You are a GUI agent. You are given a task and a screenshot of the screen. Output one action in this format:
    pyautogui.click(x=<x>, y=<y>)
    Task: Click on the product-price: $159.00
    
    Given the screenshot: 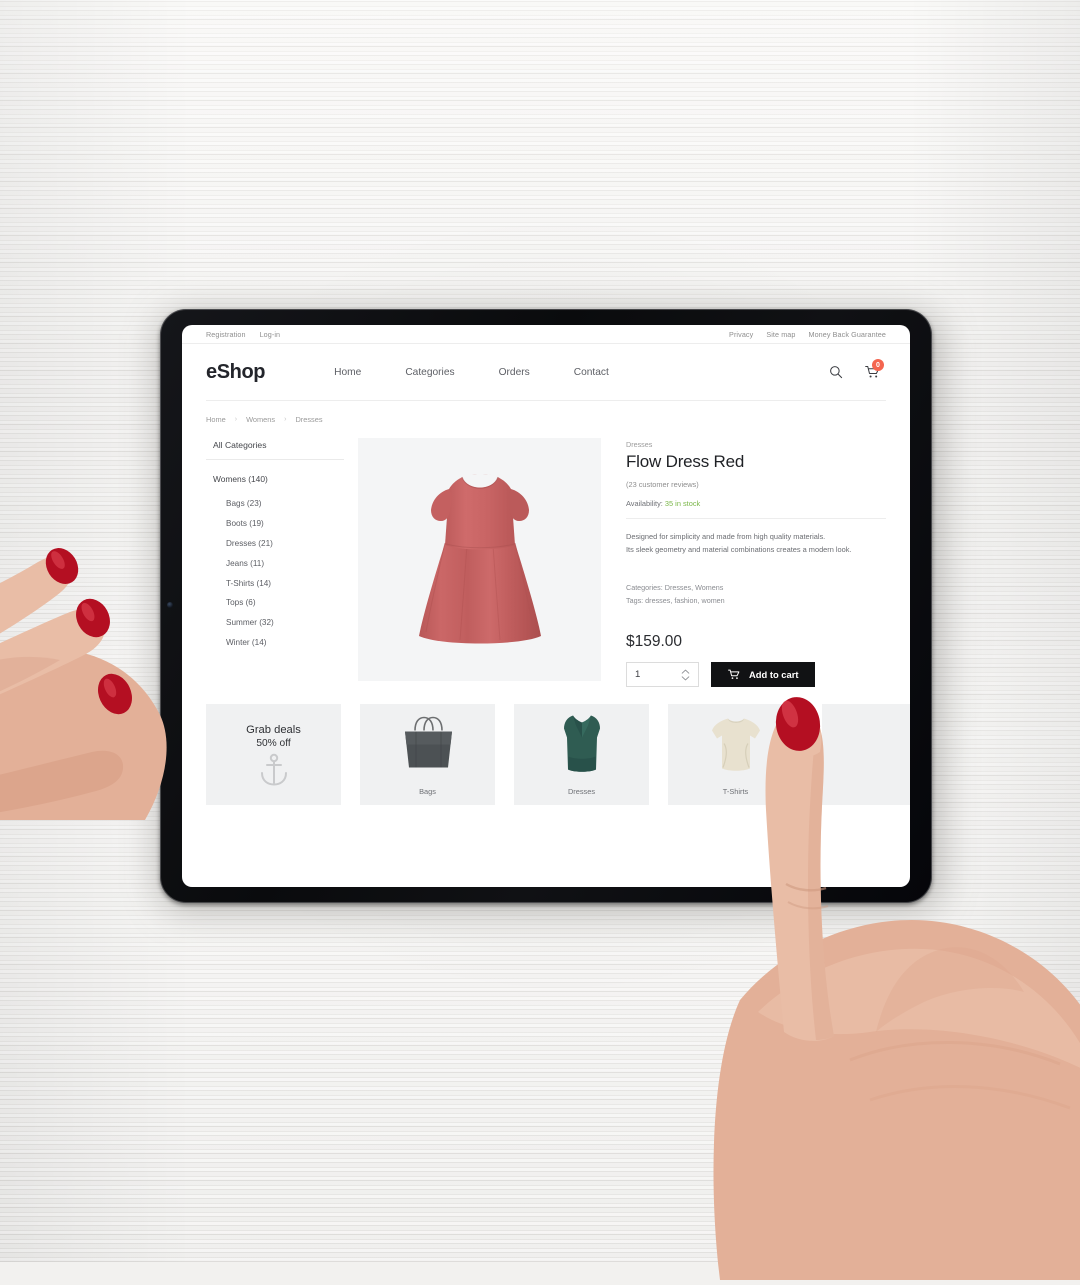 What is the action you would take?
    pyautogui.click(x=654, y=642)
    